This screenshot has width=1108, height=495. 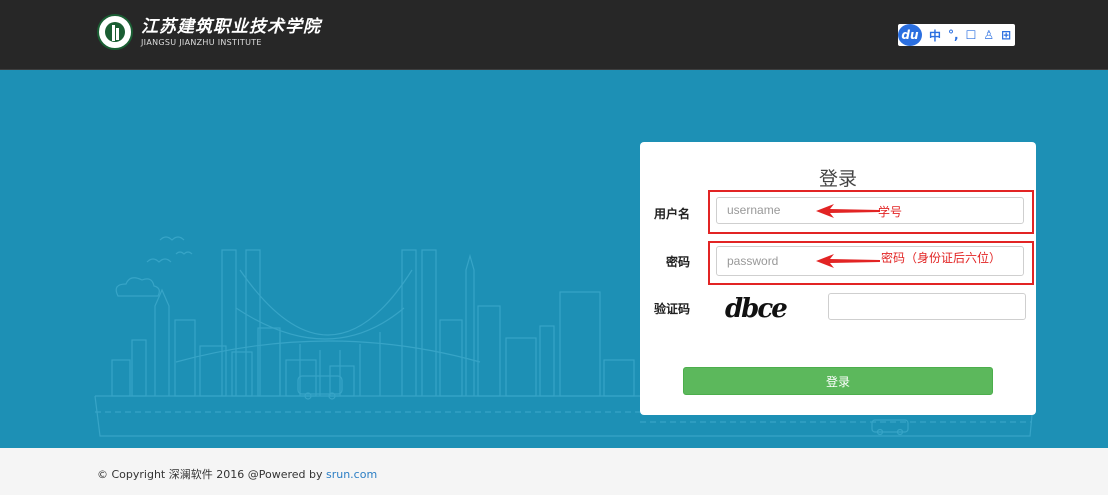 What do you see at coordinates (756, 309) in the screenshot?
I see `captcha-image: dbce` at bounding box center [756, 309].